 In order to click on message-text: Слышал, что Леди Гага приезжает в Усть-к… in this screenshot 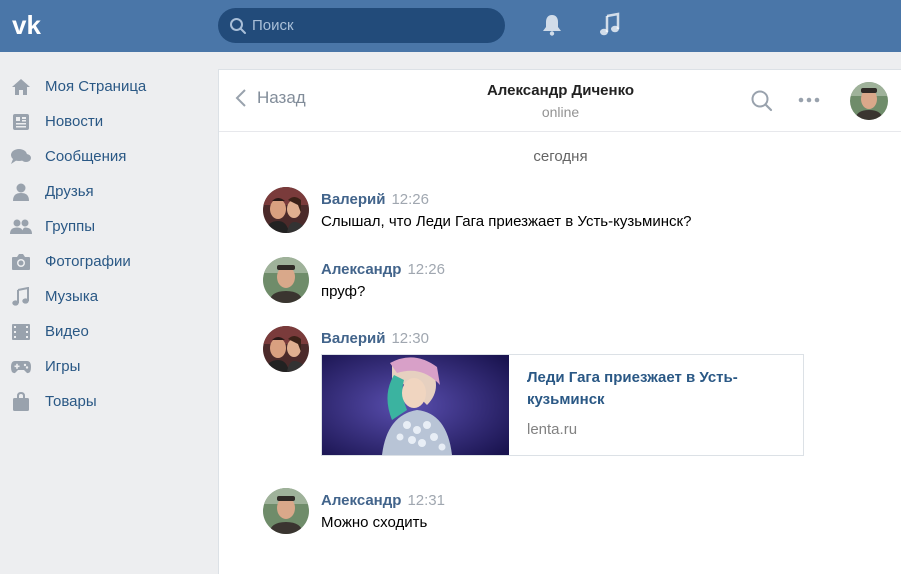, I will do `click(506, 221)`.